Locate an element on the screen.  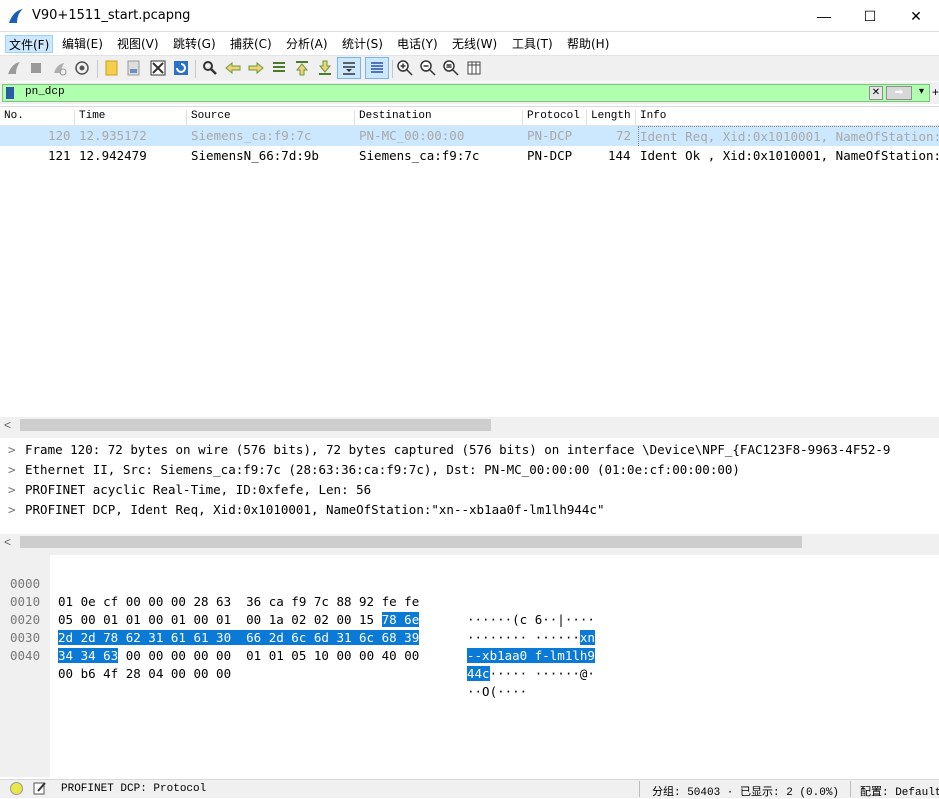
menu-file: 文件(F) is located at coordinates (29, 44).